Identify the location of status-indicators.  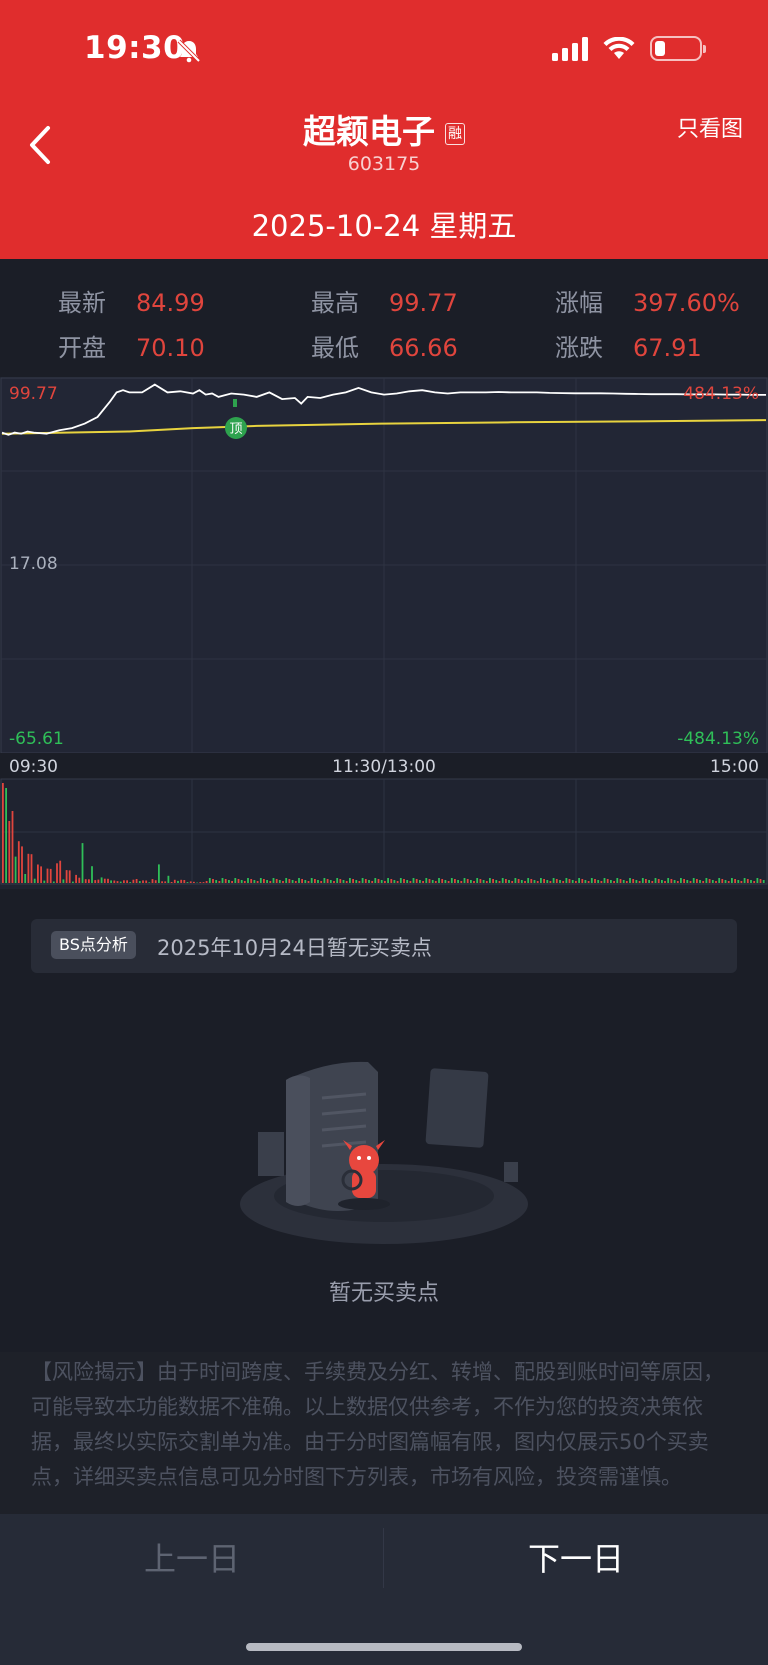
(629, 48).